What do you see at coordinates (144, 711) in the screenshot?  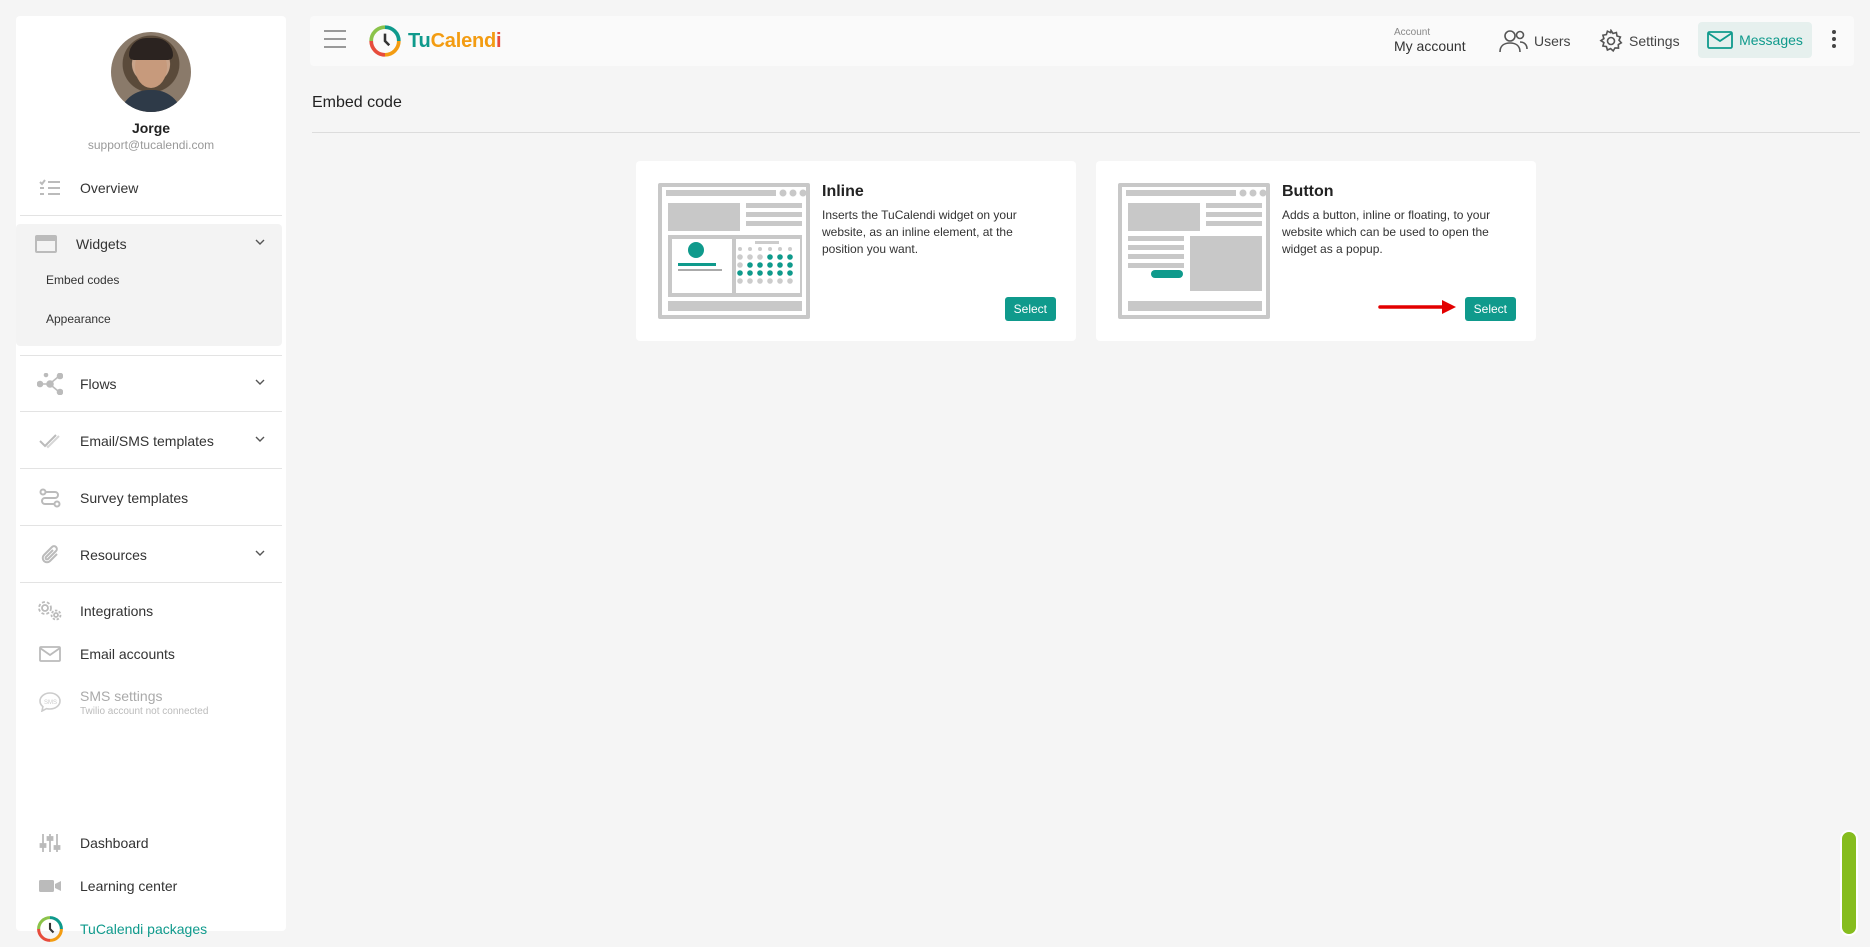 I see `sms-status-note: Twilio account not connected` at bounding box center [144, 711].